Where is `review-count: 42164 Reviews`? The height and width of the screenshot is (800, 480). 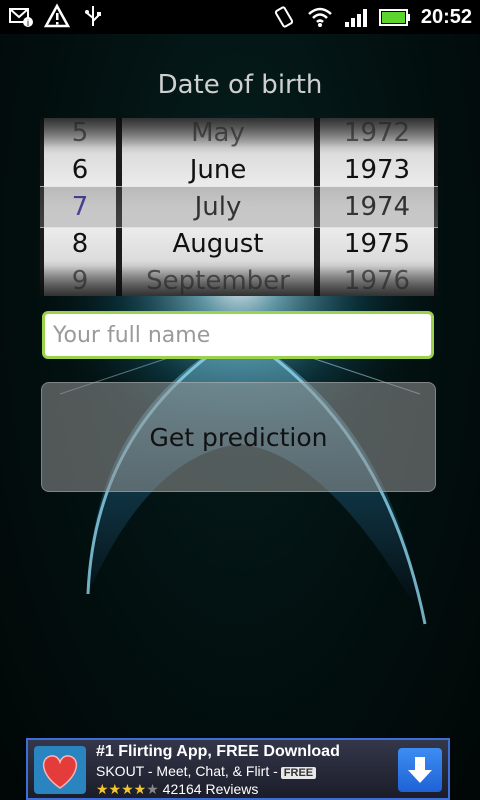 review-count: 42164 Reviews is located at coordinates (210, 789).